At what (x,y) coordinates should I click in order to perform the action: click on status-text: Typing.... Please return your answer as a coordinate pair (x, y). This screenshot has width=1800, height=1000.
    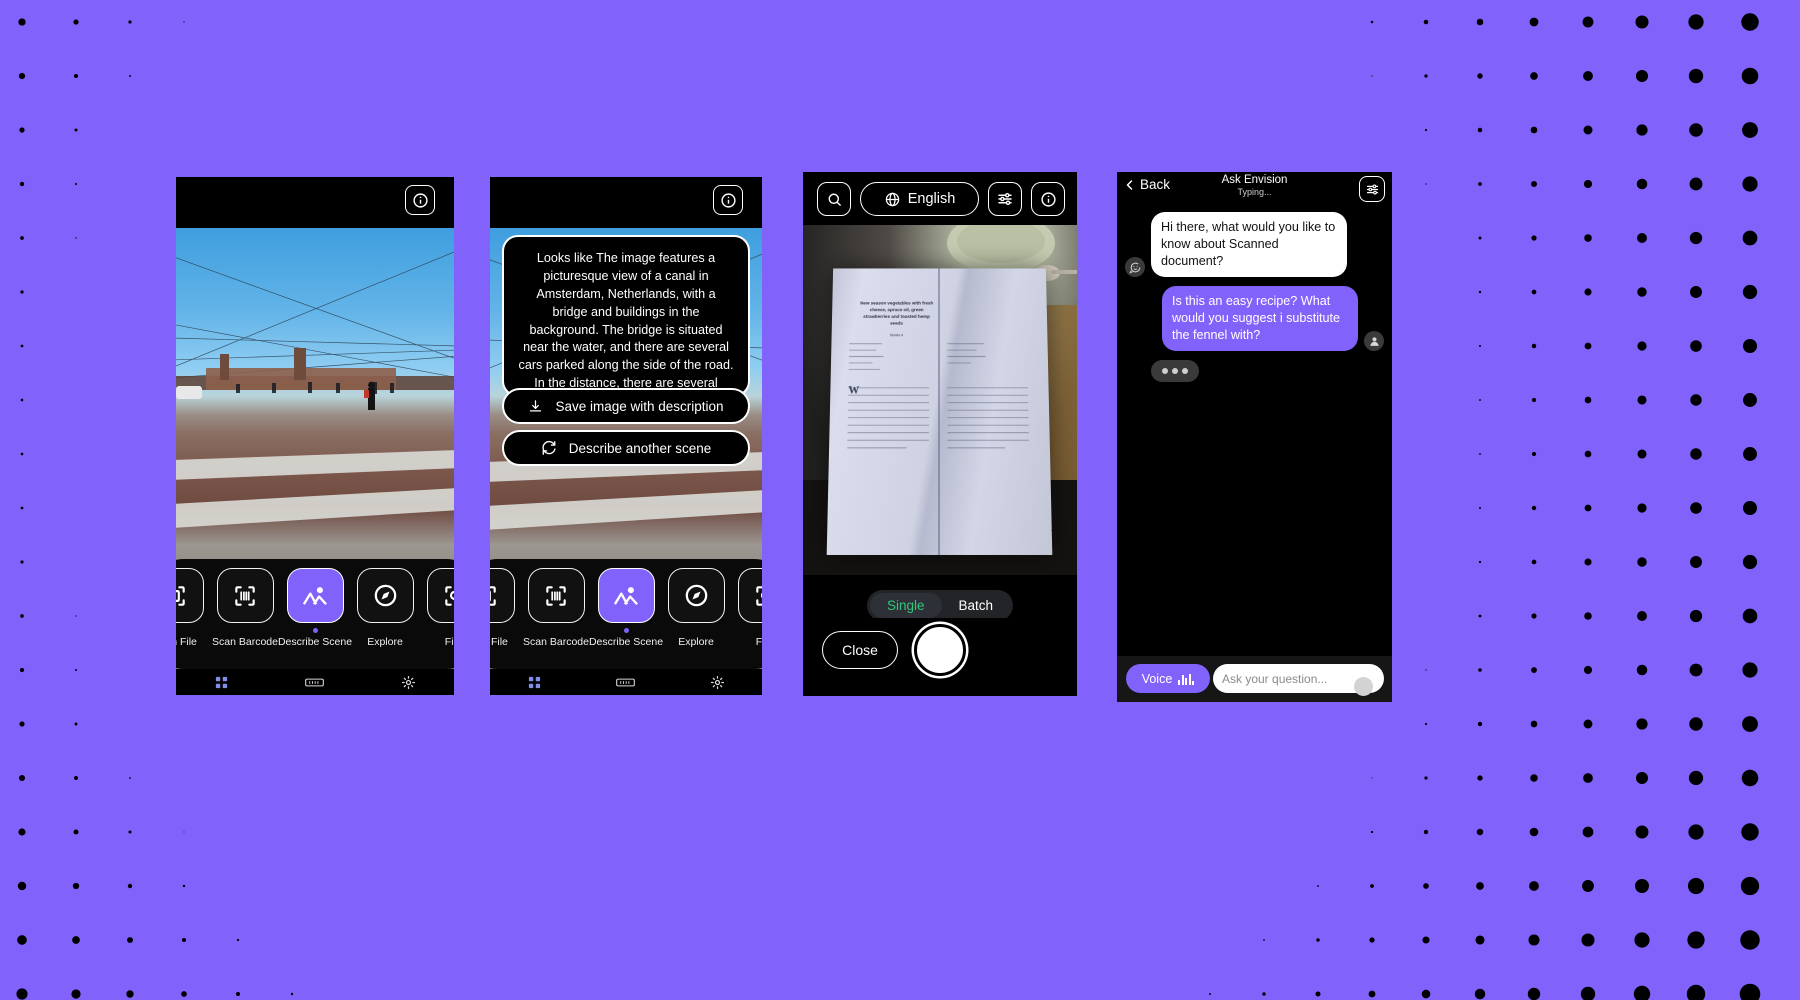
    Looking at the image, I should click on (1254, 192).